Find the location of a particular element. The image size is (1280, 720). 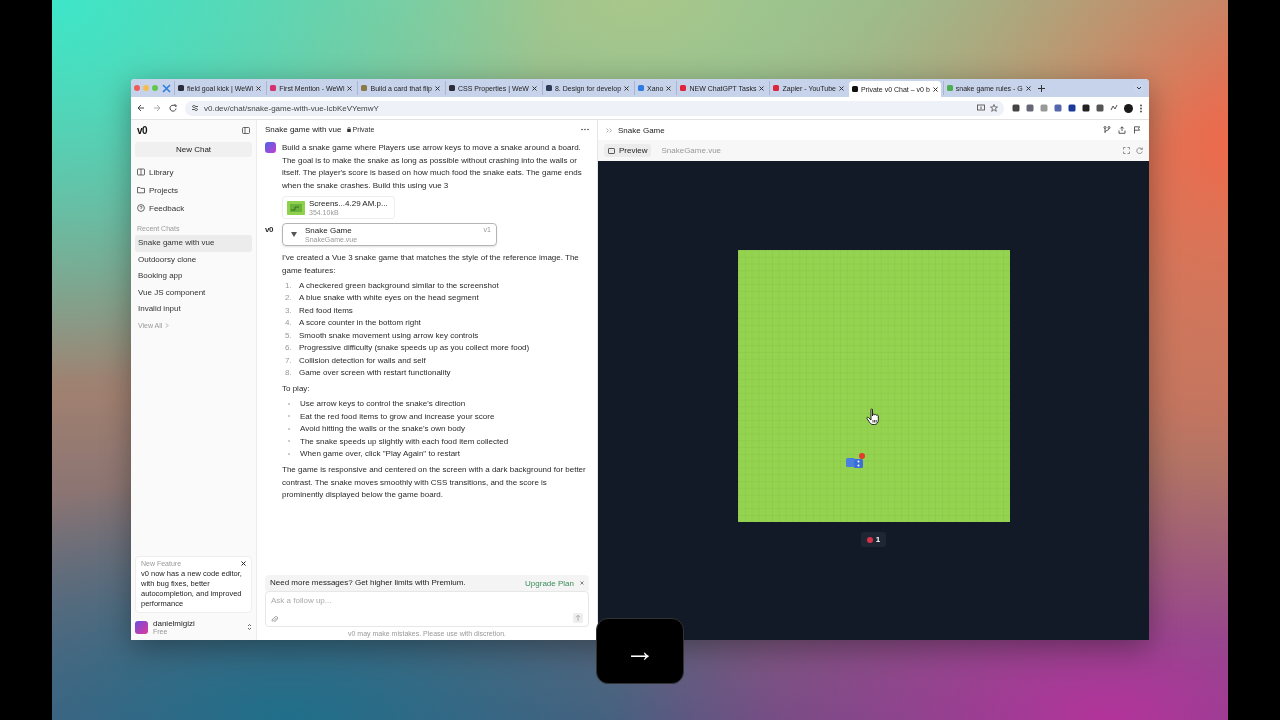

upgrade-link: Upgrade Plan is located at coordinates (549, 583).